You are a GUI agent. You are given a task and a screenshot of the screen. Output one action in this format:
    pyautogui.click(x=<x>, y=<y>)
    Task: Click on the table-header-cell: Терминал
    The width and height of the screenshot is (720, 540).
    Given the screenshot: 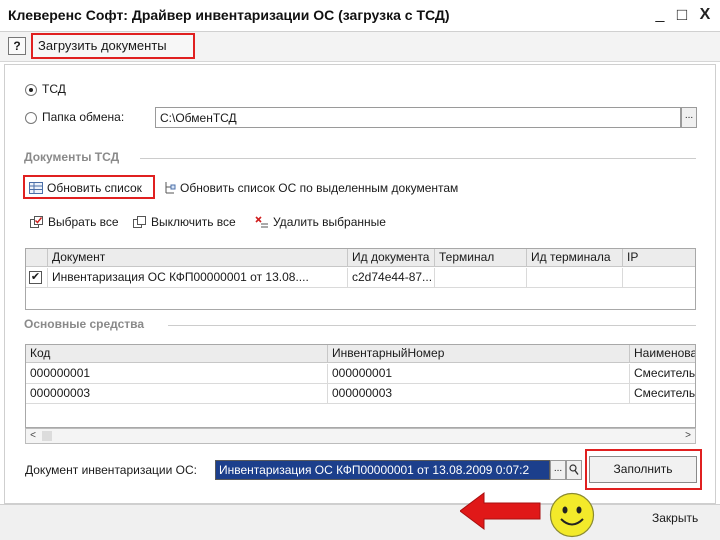 What is the action you would take?
    pyautogui.click(x=481, y=258)
    